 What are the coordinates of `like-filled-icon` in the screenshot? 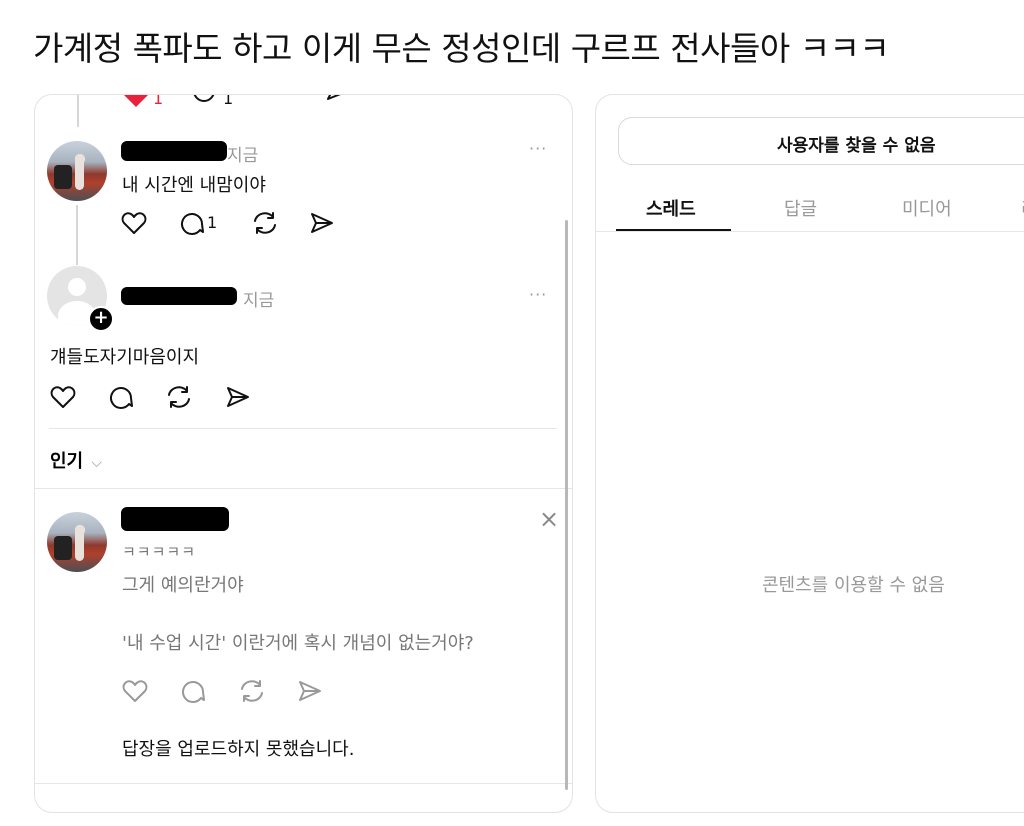 It's located at (136, 101).